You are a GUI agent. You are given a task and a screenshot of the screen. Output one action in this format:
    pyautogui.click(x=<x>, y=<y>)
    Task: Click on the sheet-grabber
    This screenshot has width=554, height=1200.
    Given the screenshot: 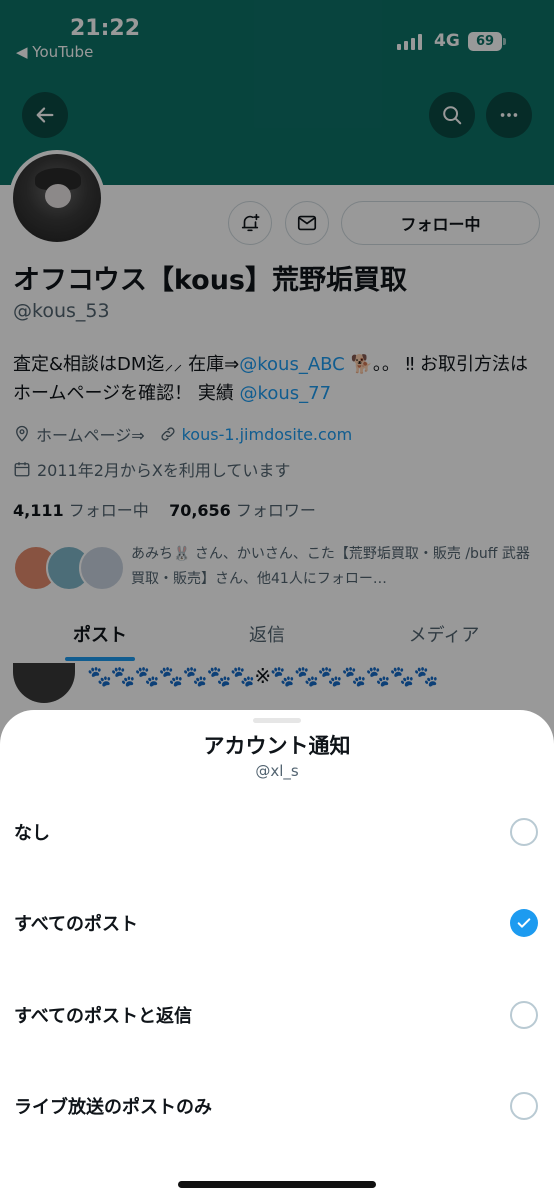 What is the action you would take?
    pyautogui.click(x=277, y=720)
    